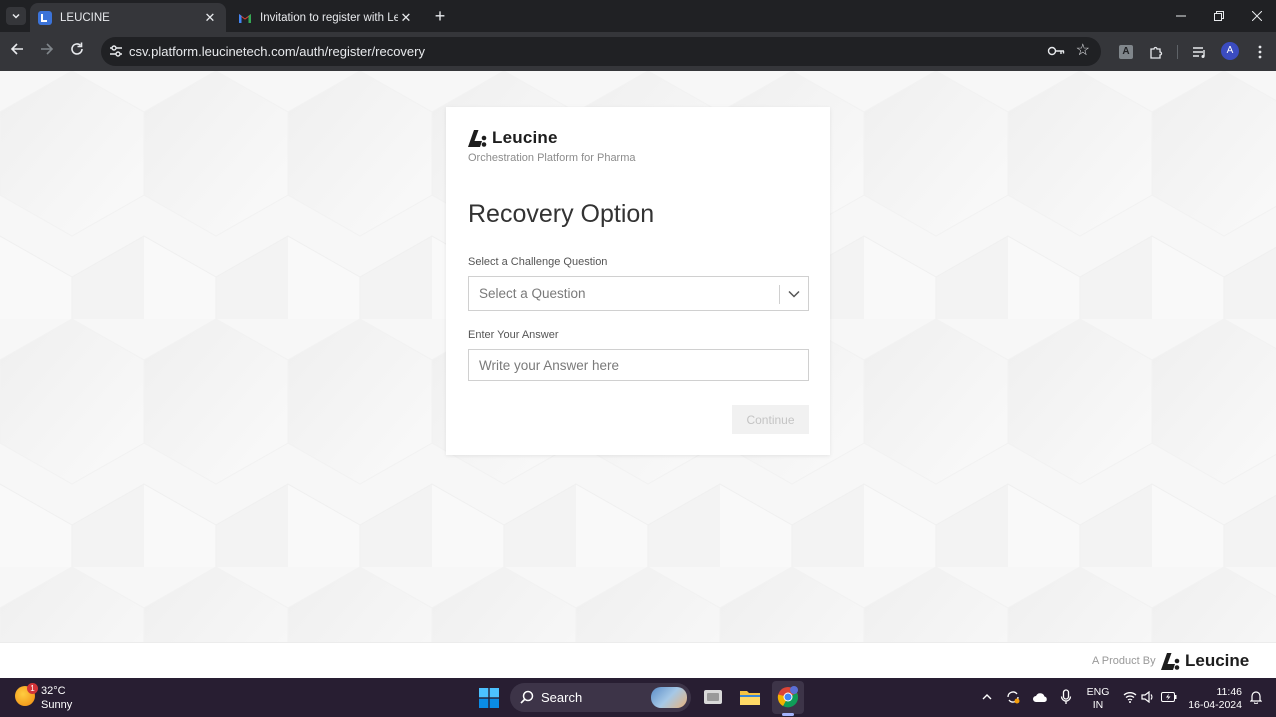 The height and width of the screenshot is (717, 1276). I want to click on chrome-icon, so click(788, 697).